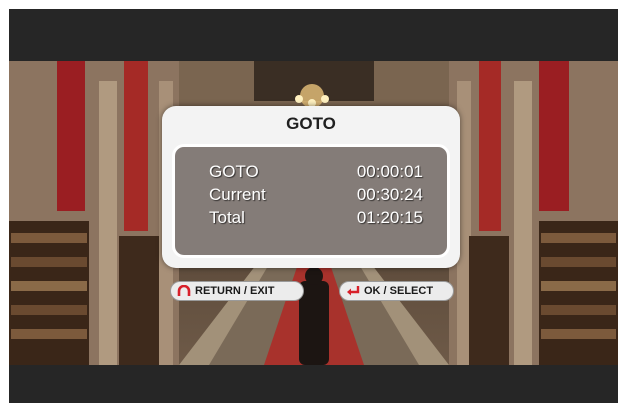 This screenshot has width=627, height=412. What do you see at coordinates (389, 194) in the screenshot?
I see `current-time-value: 00:30:24` at bounding box center [389, 194].